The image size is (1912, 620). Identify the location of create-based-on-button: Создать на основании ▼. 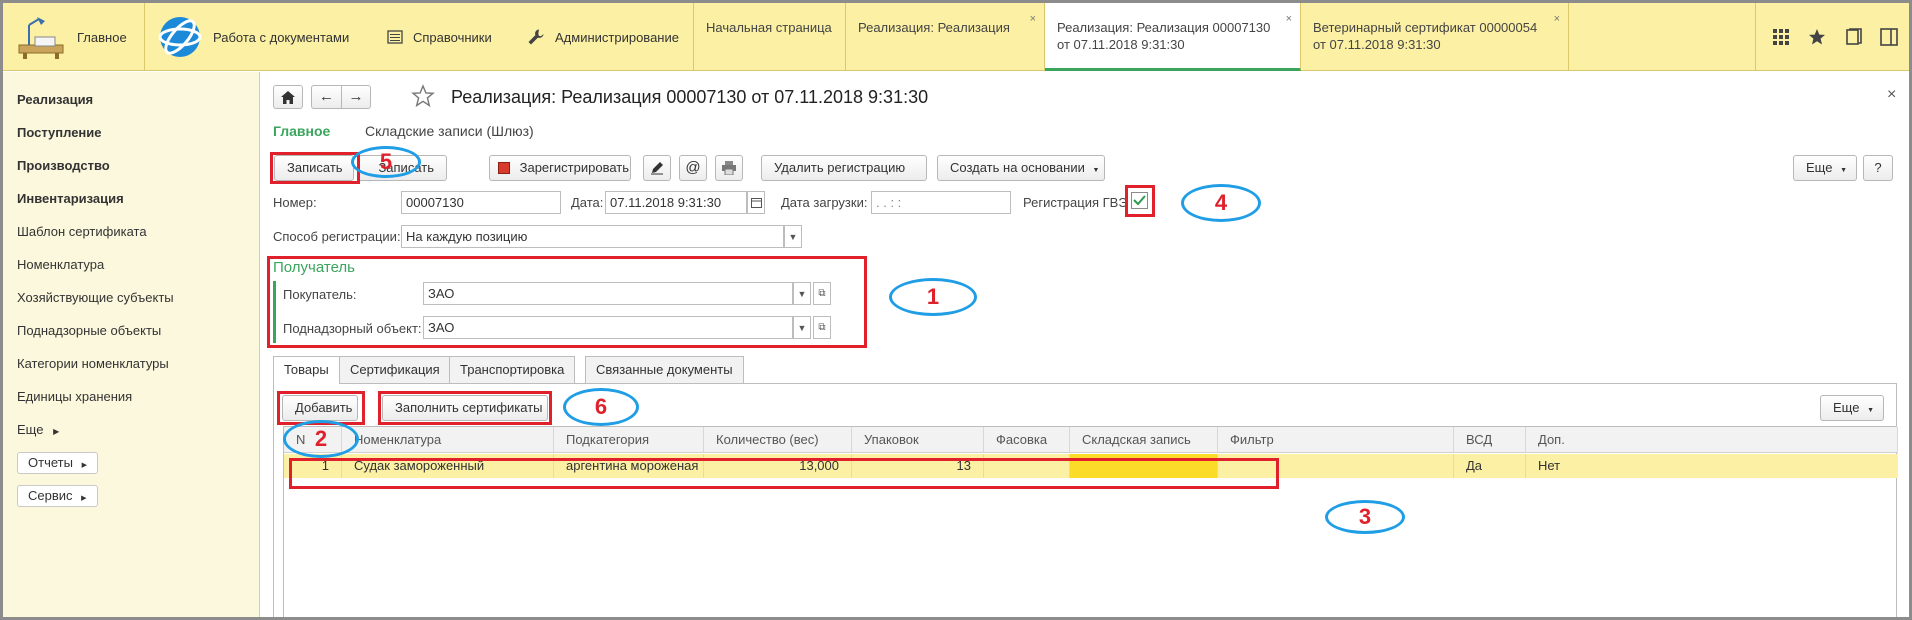
(1021, 168).